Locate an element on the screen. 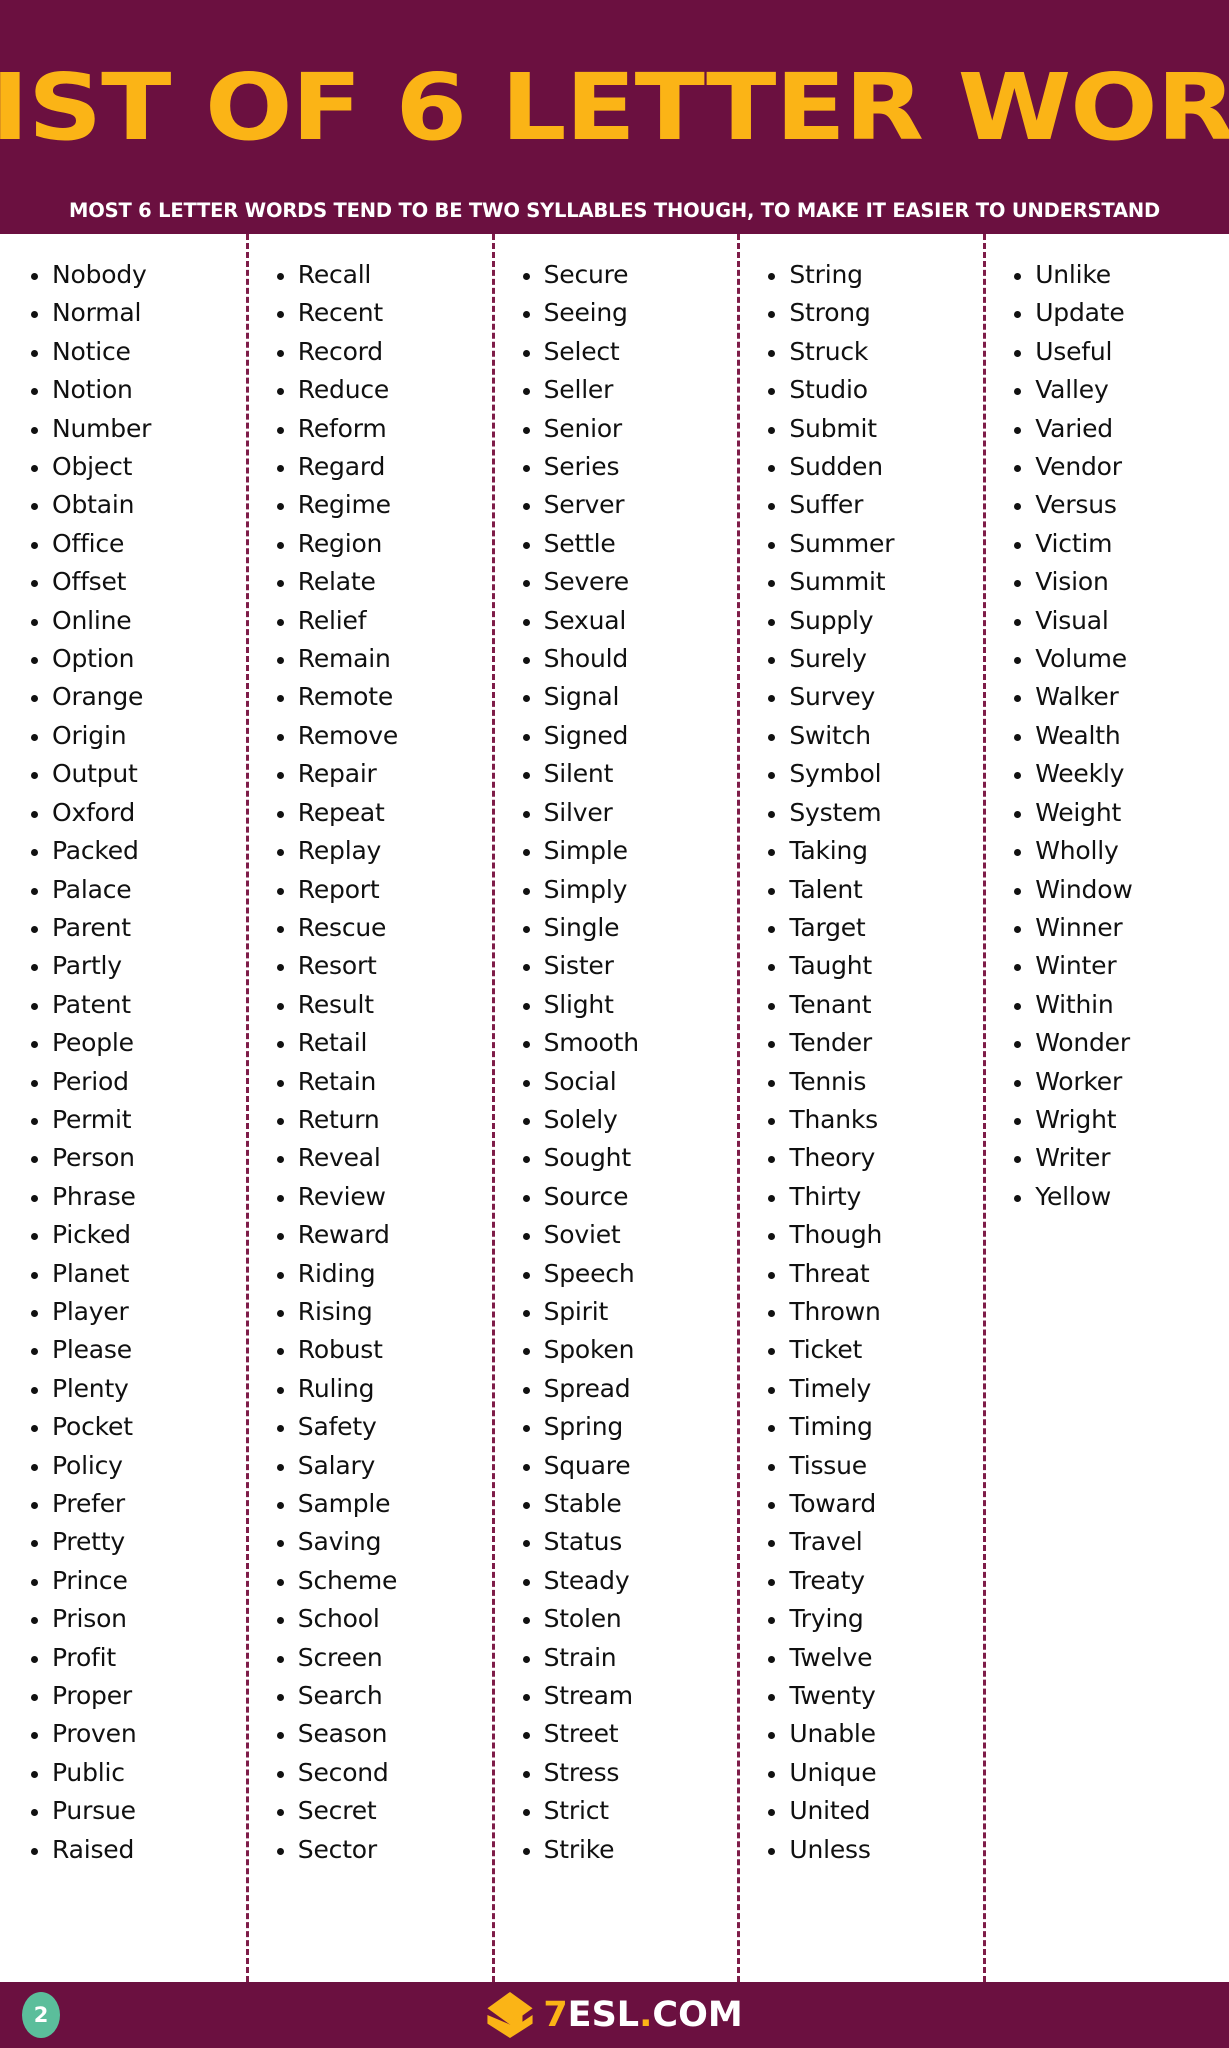  word-item: Season is located at coordinates (384, 1734).